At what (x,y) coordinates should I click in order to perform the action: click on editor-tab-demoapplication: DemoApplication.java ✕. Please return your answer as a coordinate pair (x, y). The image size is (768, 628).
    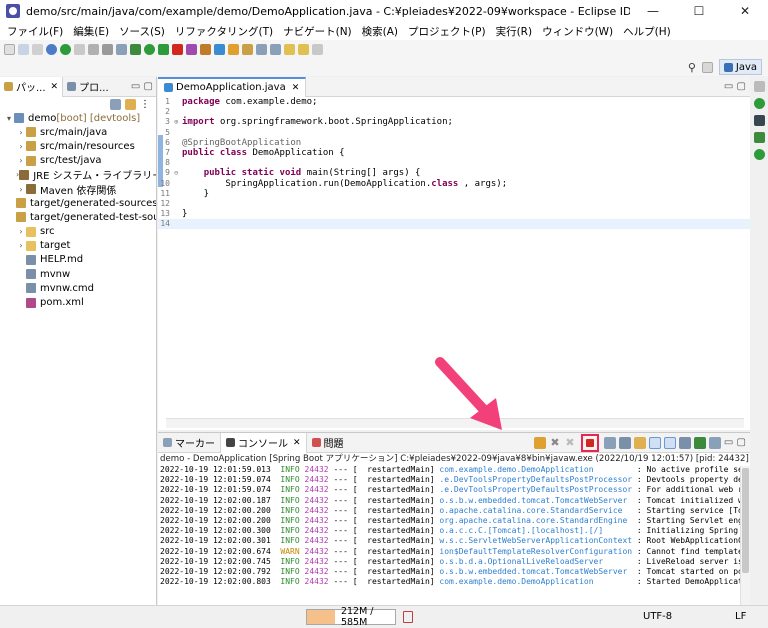
    Looking at the image, I should click on (232, 86).